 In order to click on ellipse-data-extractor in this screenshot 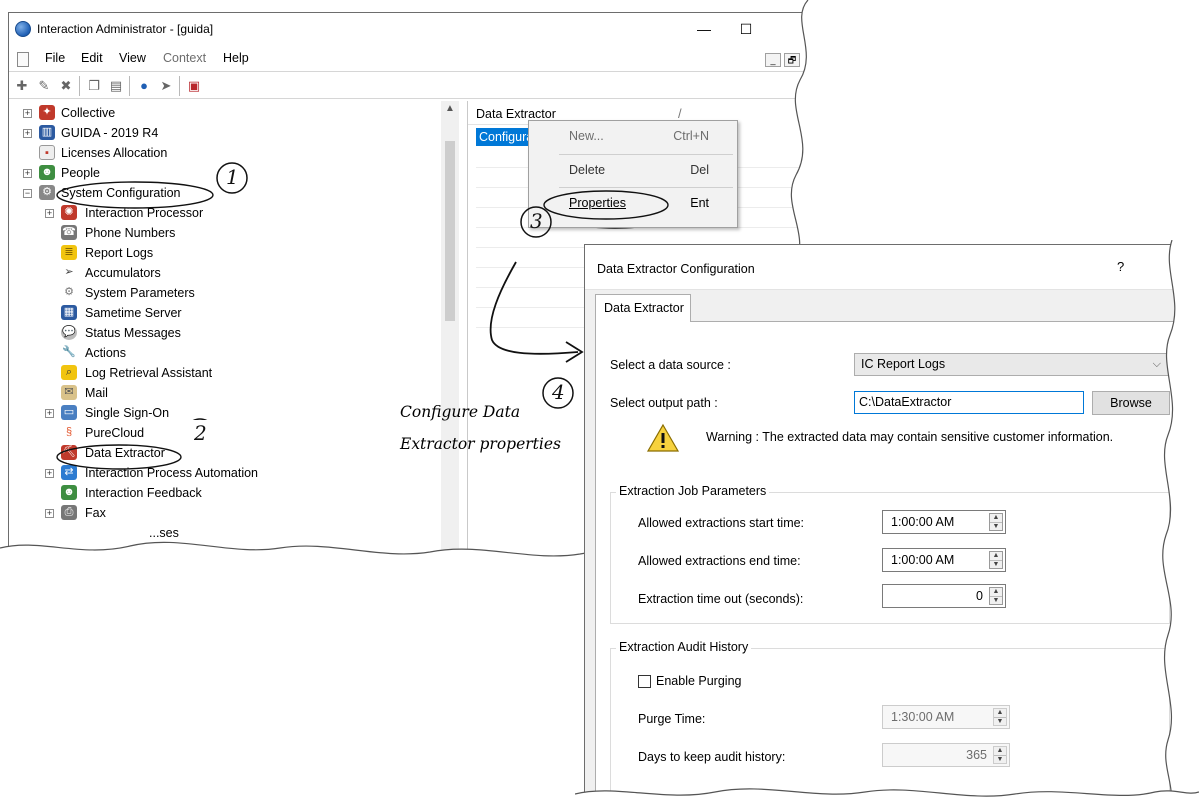, I will do `click(119, 457)`.